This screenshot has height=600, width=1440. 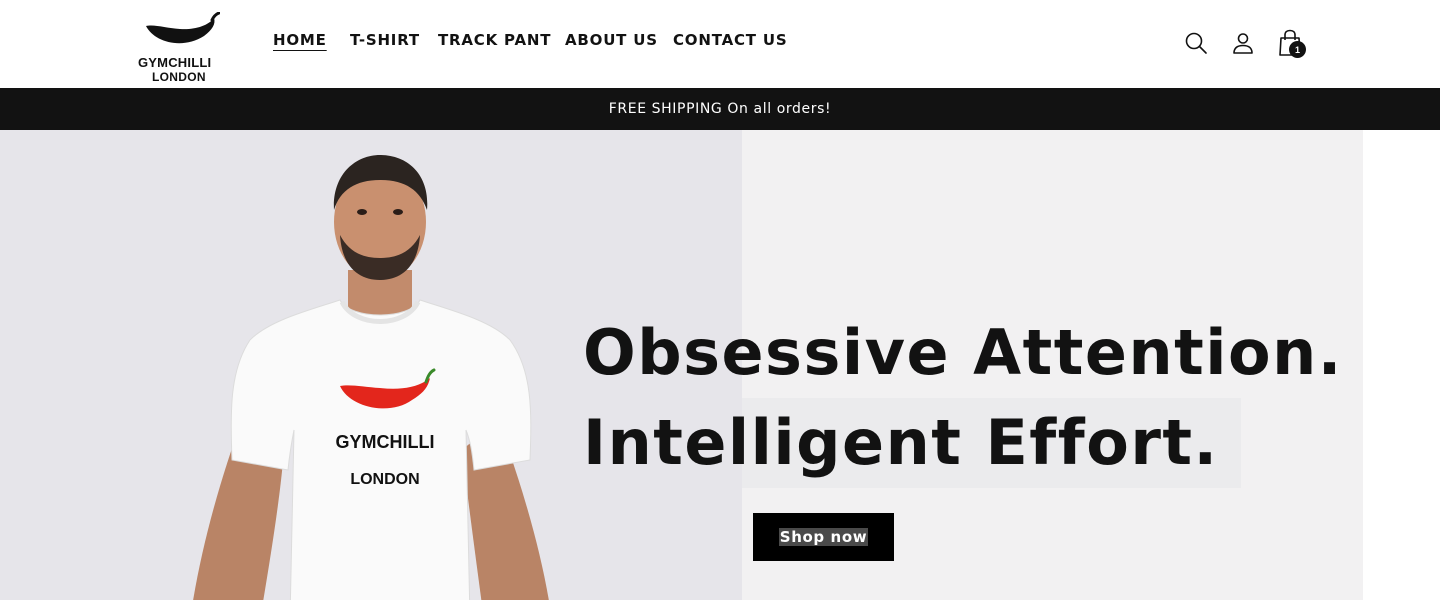 I want to click on logo-text-line1: GYMCHILLI, so click(x=175, y=62).